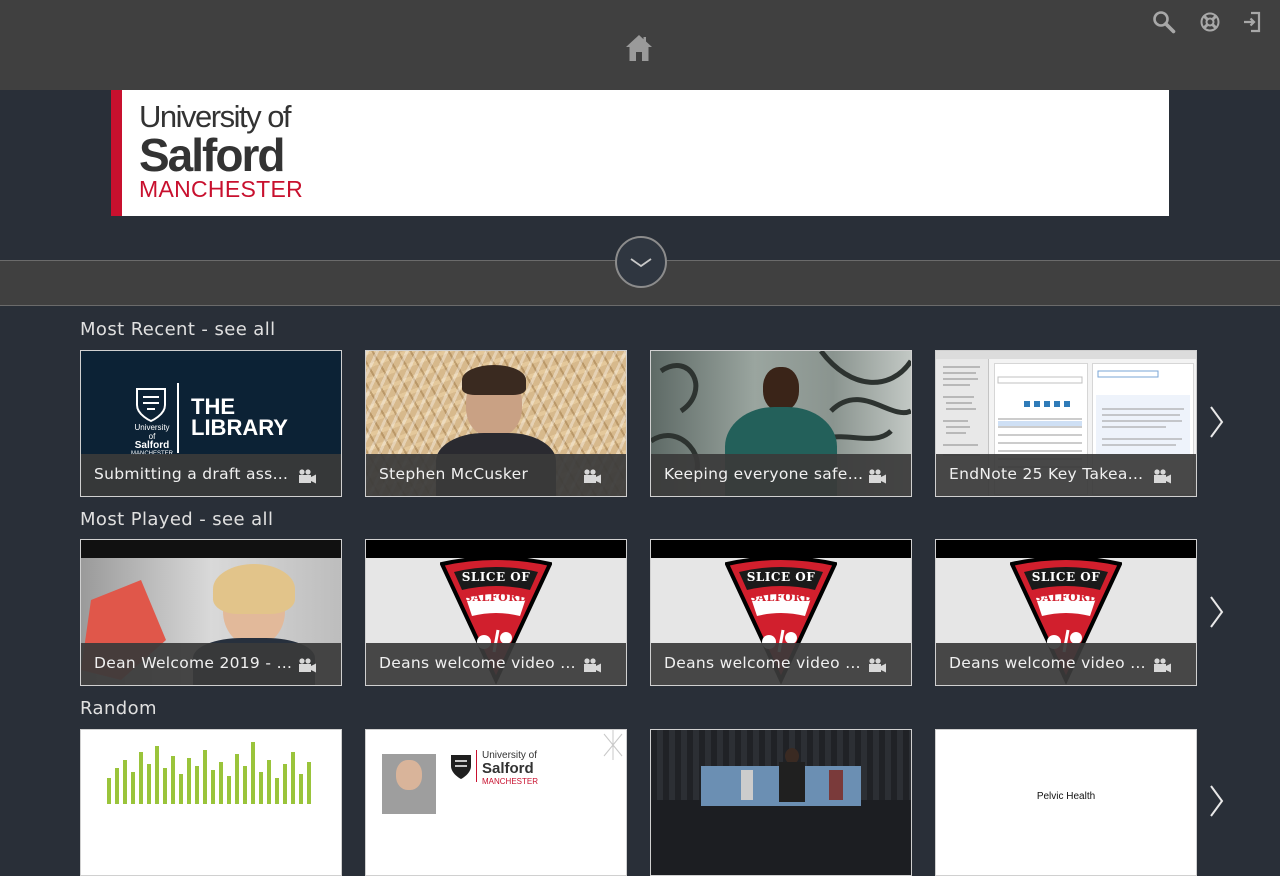 The height and width of the screenshot is (876, 1280). I want to click on chevron-down-icon, so click(641, 263).